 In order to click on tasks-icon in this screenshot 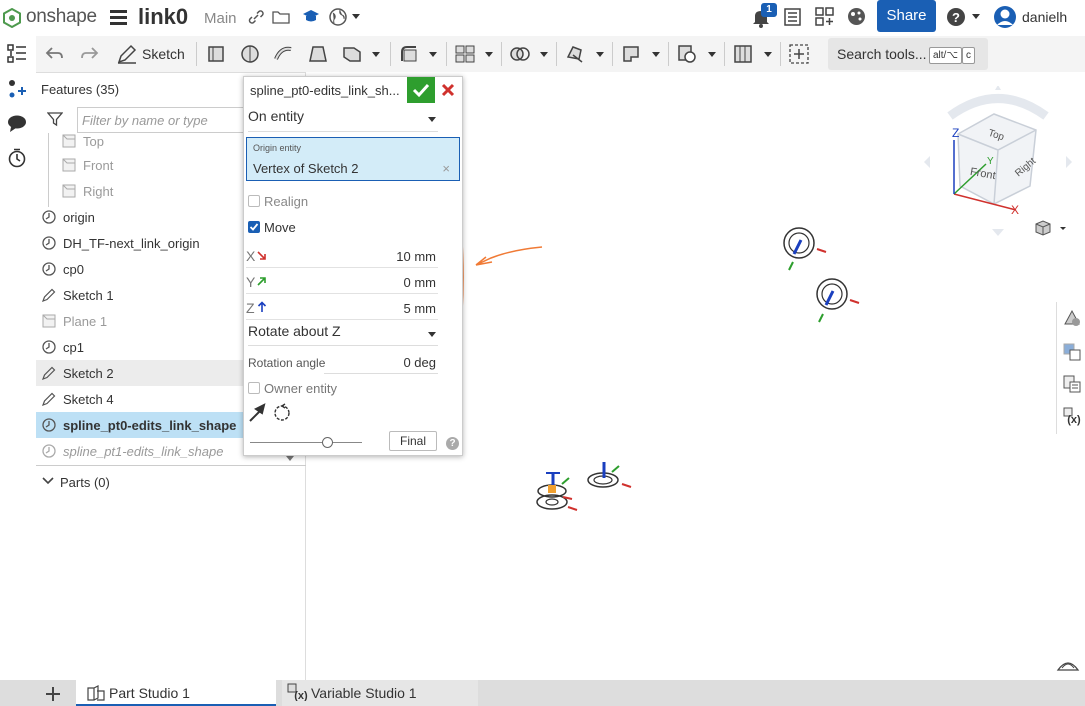, I will do `click(792, 17)`.